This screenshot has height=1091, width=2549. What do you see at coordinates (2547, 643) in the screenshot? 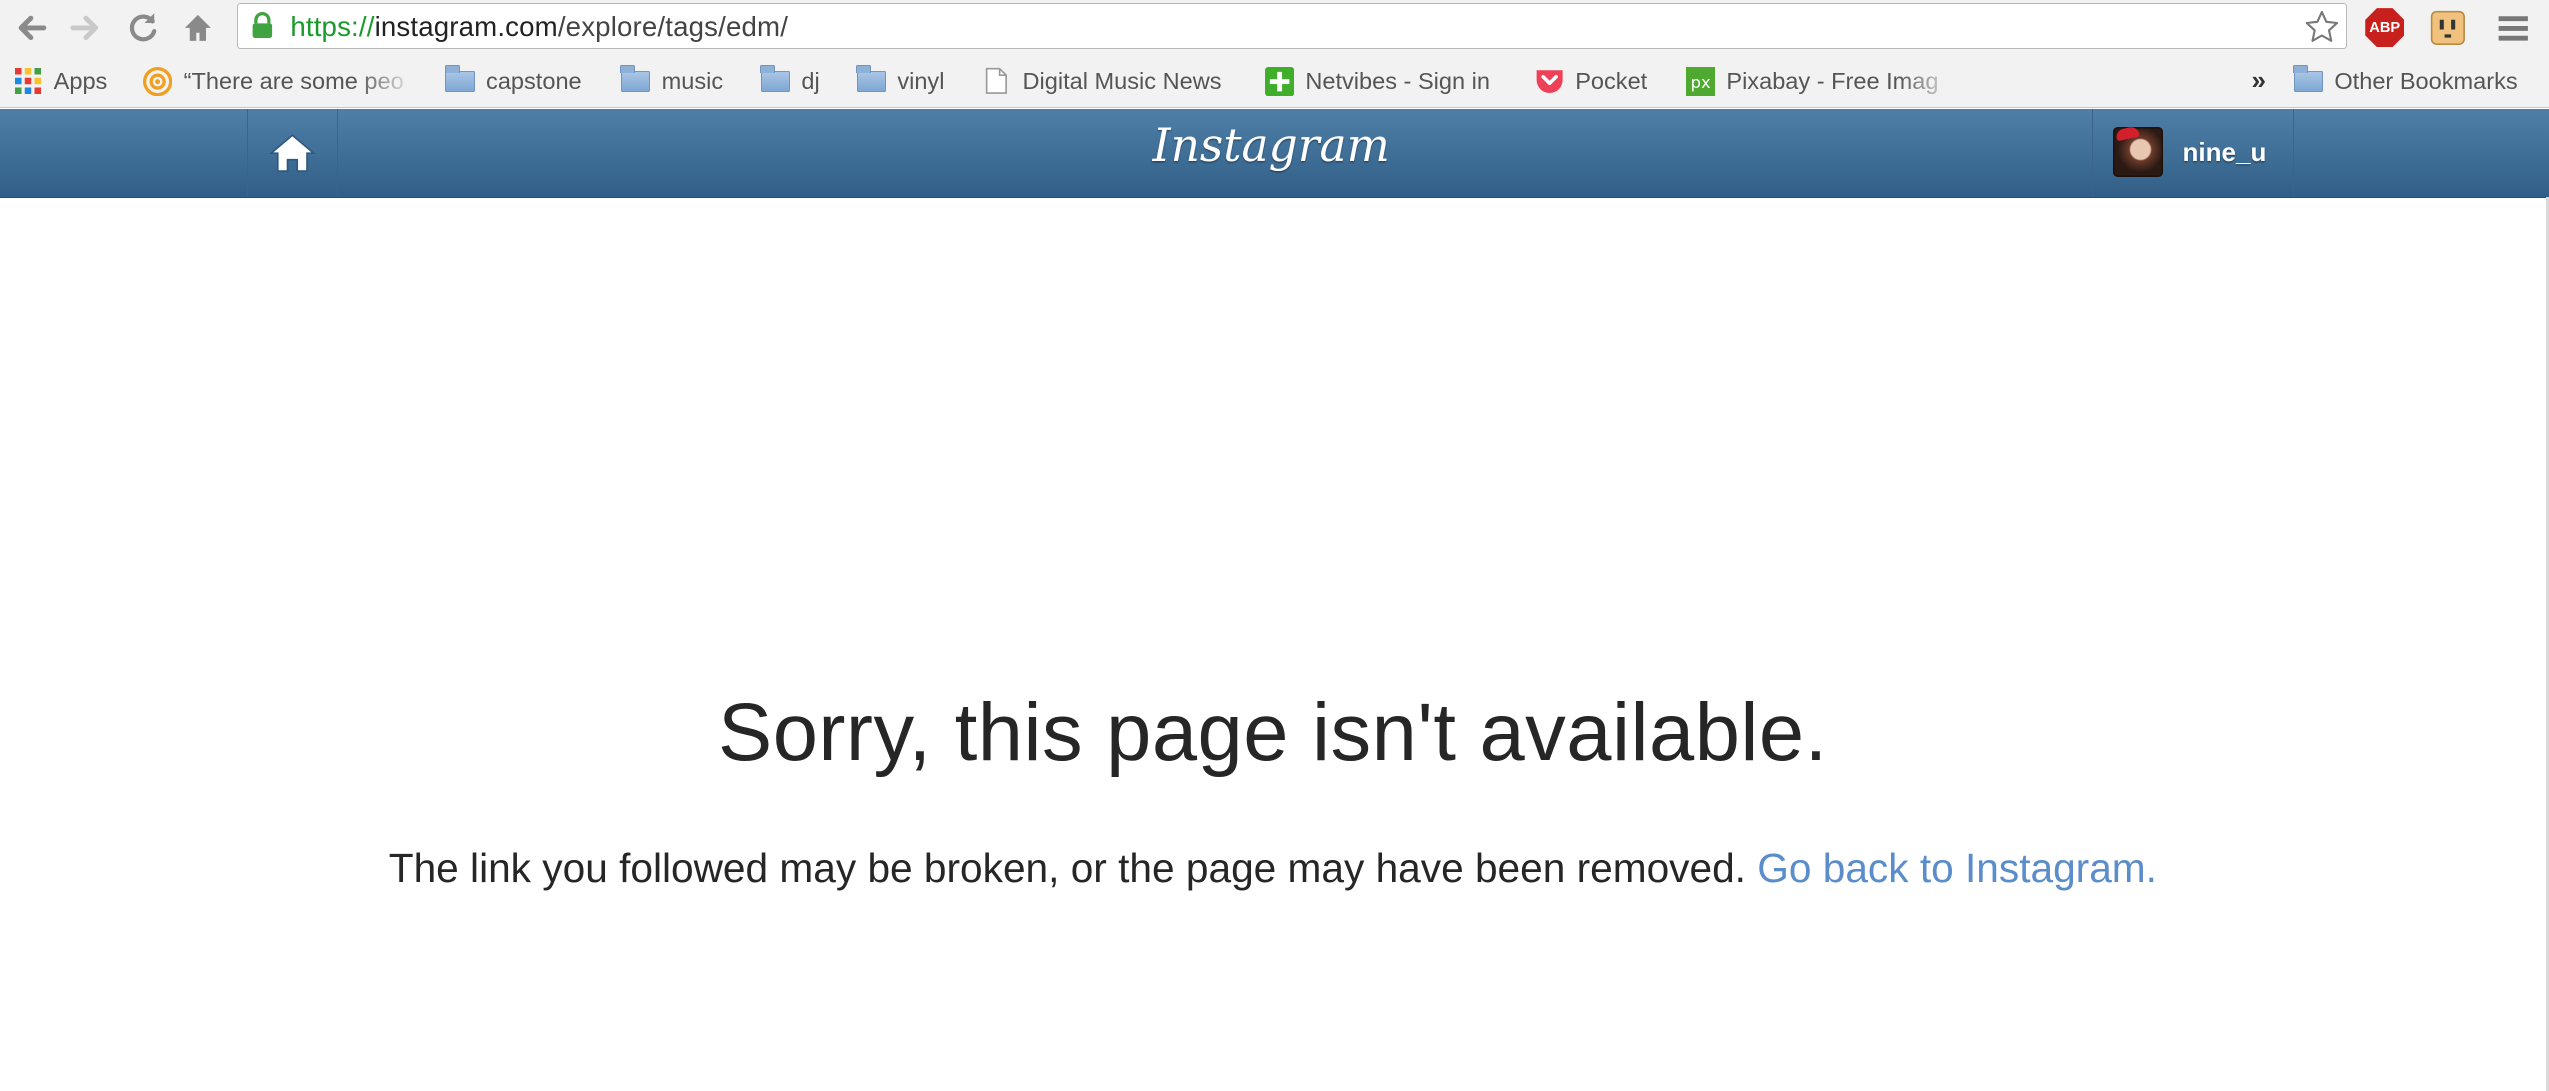
I see `scrollbar-track` at bounding box center [2547, 643].